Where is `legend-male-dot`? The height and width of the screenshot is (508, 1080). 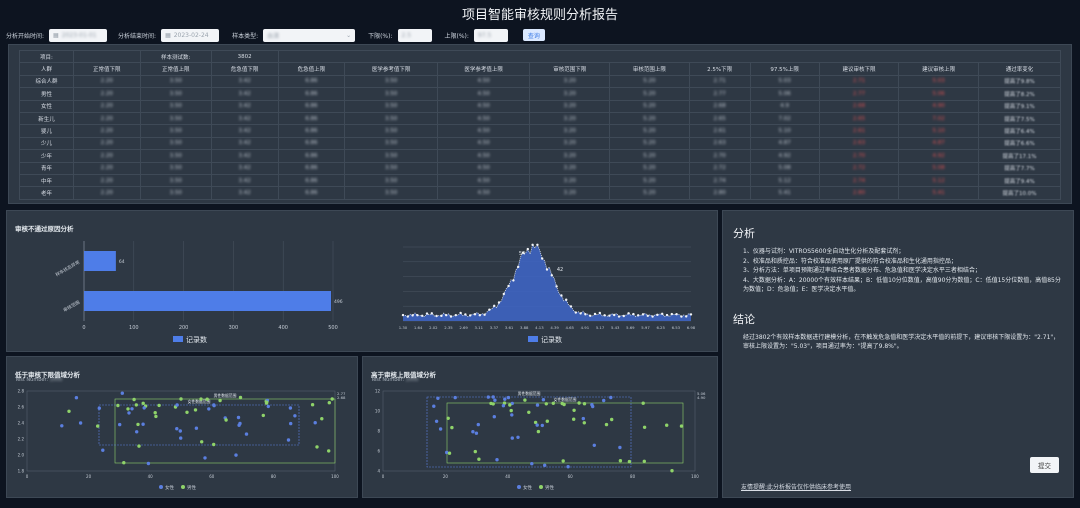 legend-male-dot is located at coordinates (183, 487).